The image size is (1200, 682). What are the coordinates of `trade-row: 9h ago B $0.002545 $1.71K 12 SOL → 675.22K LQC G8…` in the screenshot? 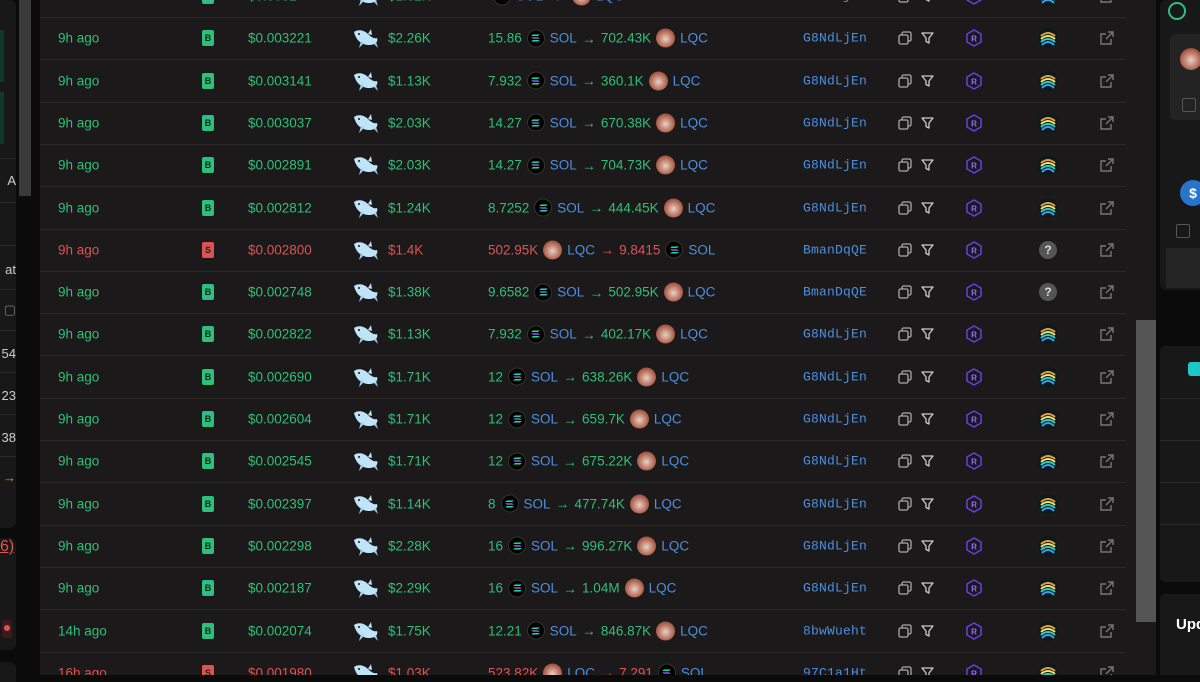 It's located at (583, 462).